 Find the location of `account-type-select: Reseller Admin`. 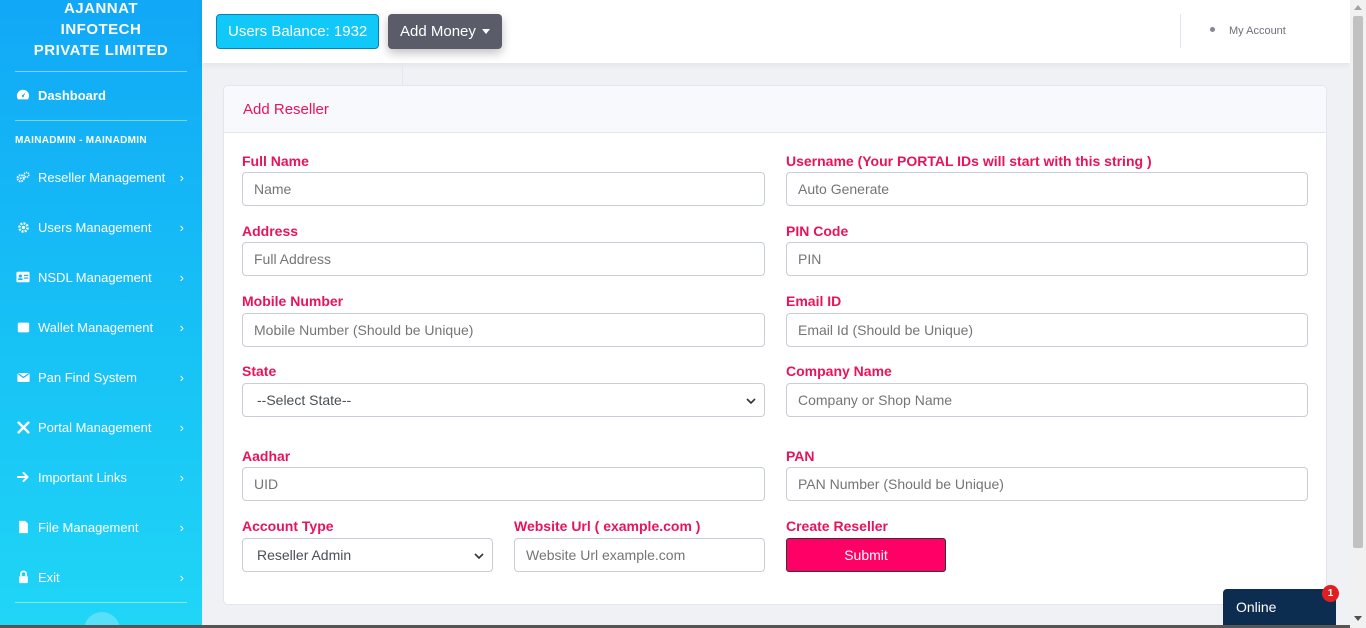

account-type-select: Reseller Admin is located at coordinates (367, 555).